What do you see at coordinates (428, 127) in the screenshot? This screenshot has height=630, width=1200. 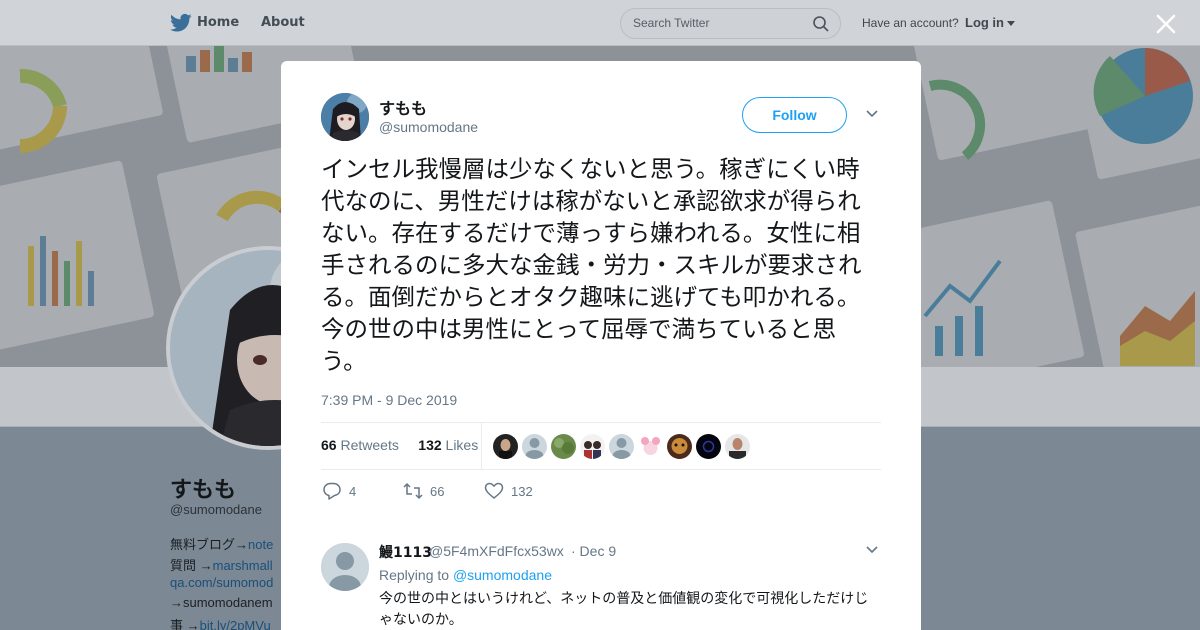 I see `tweet-author-handle: @sumomodane` at bounding box center [428, 127].